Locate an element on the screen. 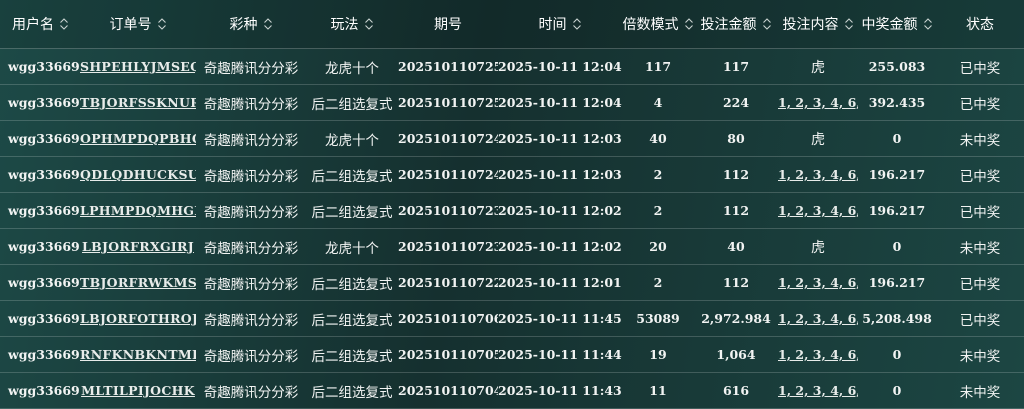 This screenshot has width=1024, height=409. cell-order-number-link: SHPEHLYJMSEQ is located at coordinates (138, 66).